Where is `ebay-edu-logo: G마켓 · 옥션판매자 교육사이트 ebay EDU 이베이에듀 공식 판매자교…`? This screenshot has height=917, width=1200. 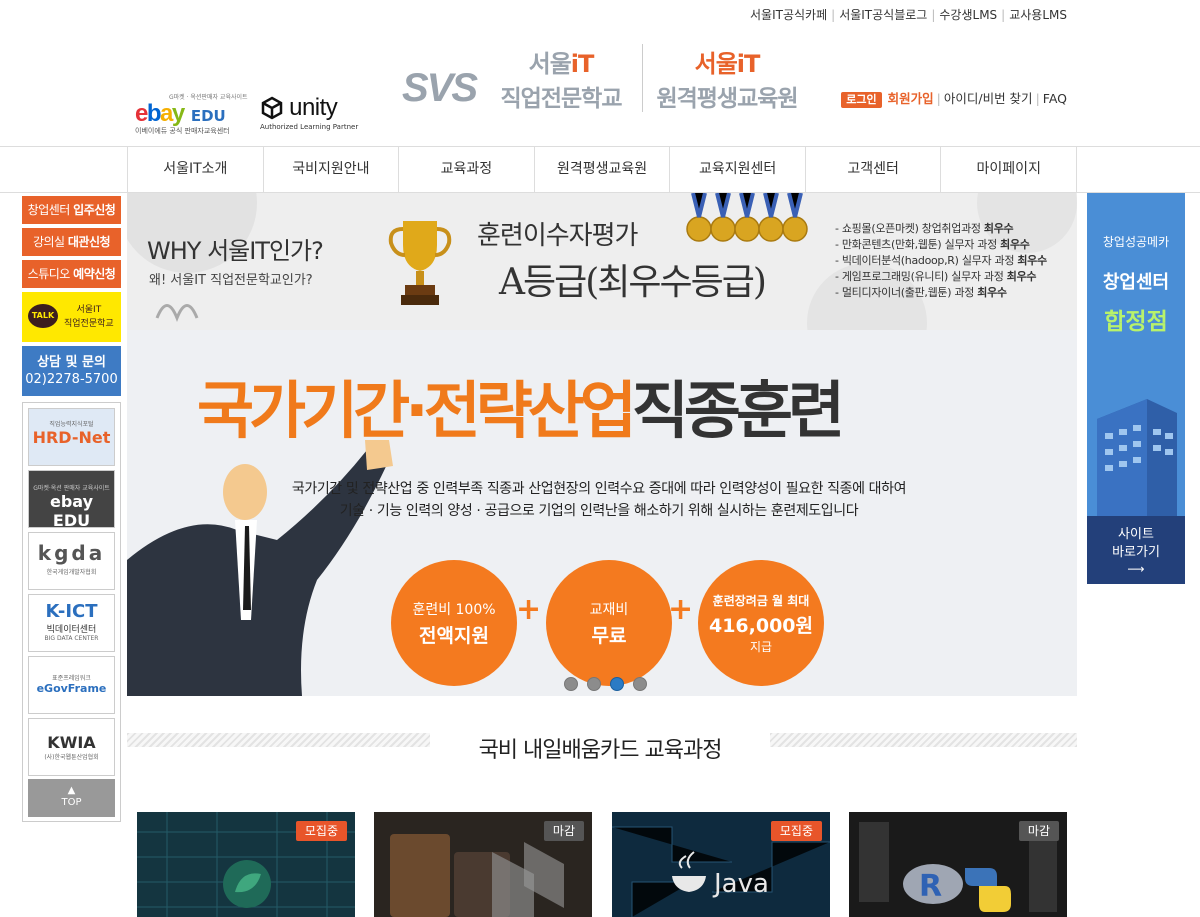
ebay-edu-logo: G마켓 · 옥션판매자 교육사이트 ebay EDU 이베이에듀 공식 판매자교… is located at coordinates (195, 116).